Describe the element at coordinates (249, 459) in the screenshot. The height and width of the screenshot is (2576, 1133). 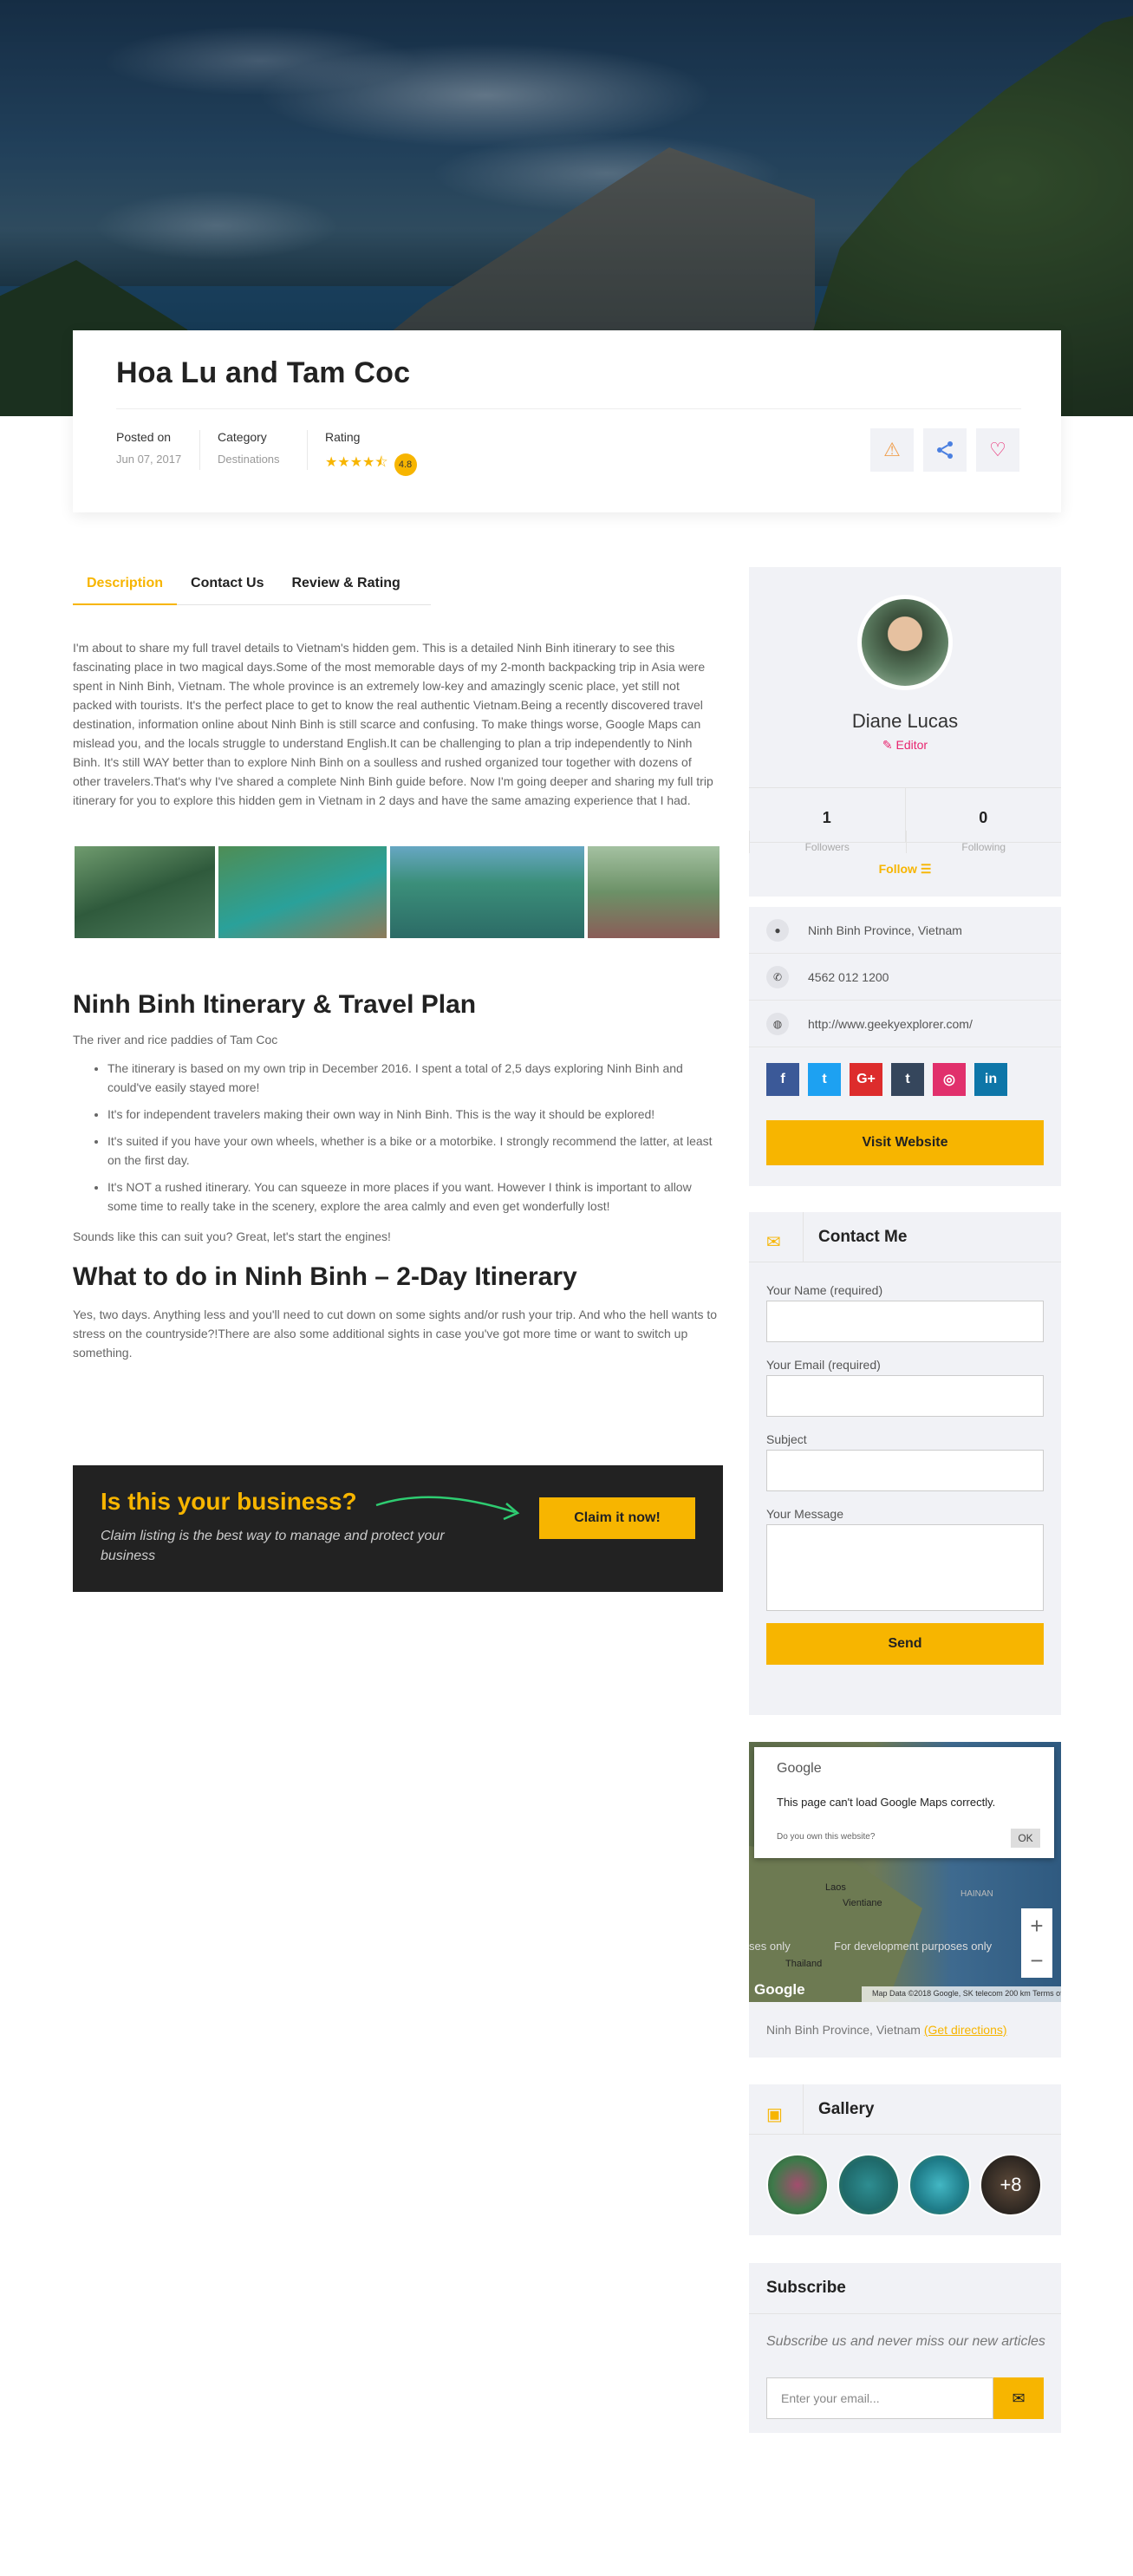
I see `category-link: Destinations` at that location.